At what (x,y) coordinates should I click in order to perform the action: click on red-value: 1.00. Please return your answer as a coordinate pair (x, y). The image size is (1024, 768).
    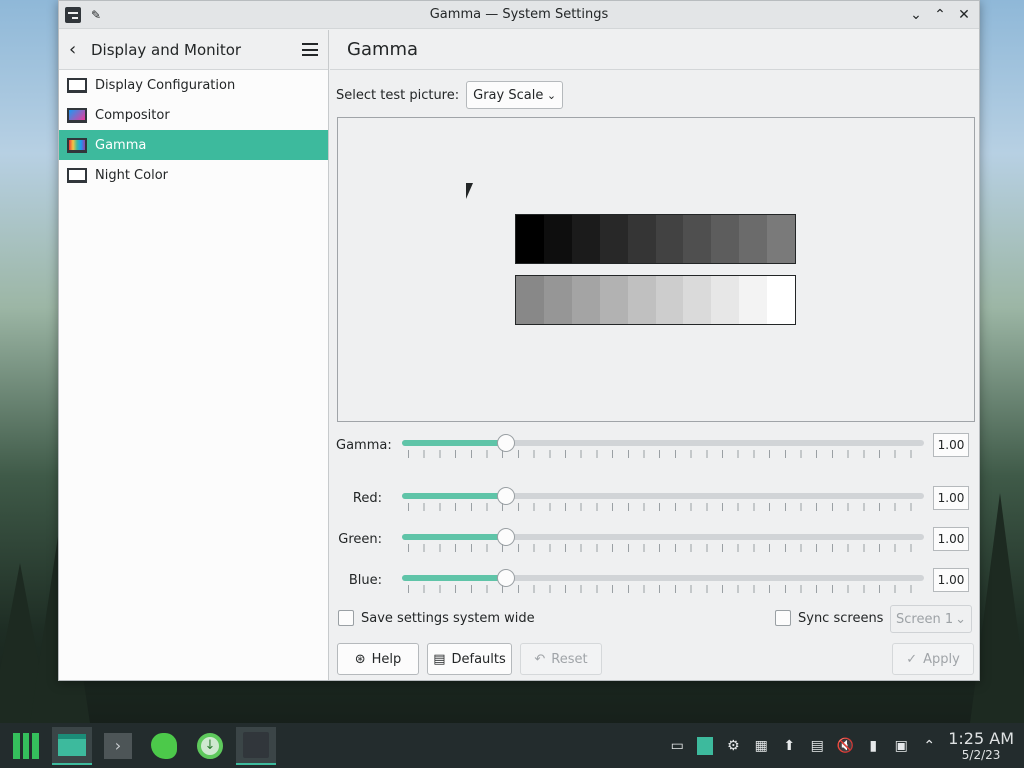
    Looking at the image, I should click on (951, 498).